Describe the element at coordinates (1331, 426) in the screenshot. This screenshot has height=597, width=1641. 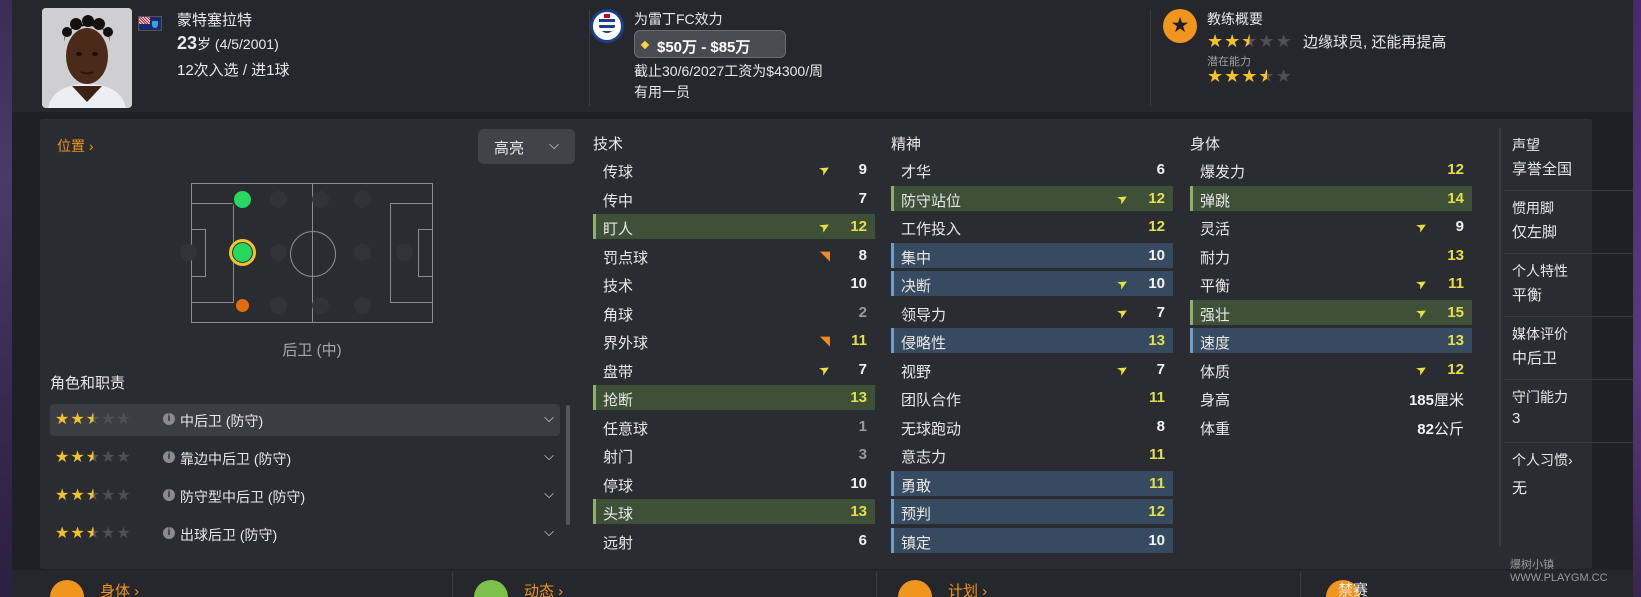
I see `attribute-row: 体重 82公斤` at that location.